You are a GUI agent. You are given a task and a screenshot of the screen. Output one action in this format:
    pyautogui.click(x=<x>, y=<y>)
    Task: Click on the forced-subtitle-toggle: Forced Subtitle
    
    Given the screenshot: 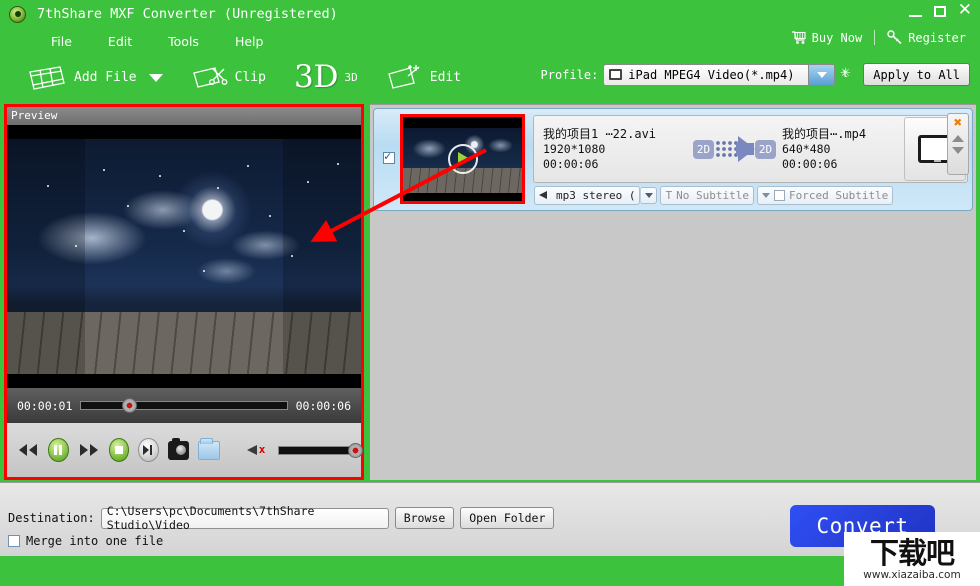 What is the action you would take?
    pyautogui.click(x=825, y=195)
    